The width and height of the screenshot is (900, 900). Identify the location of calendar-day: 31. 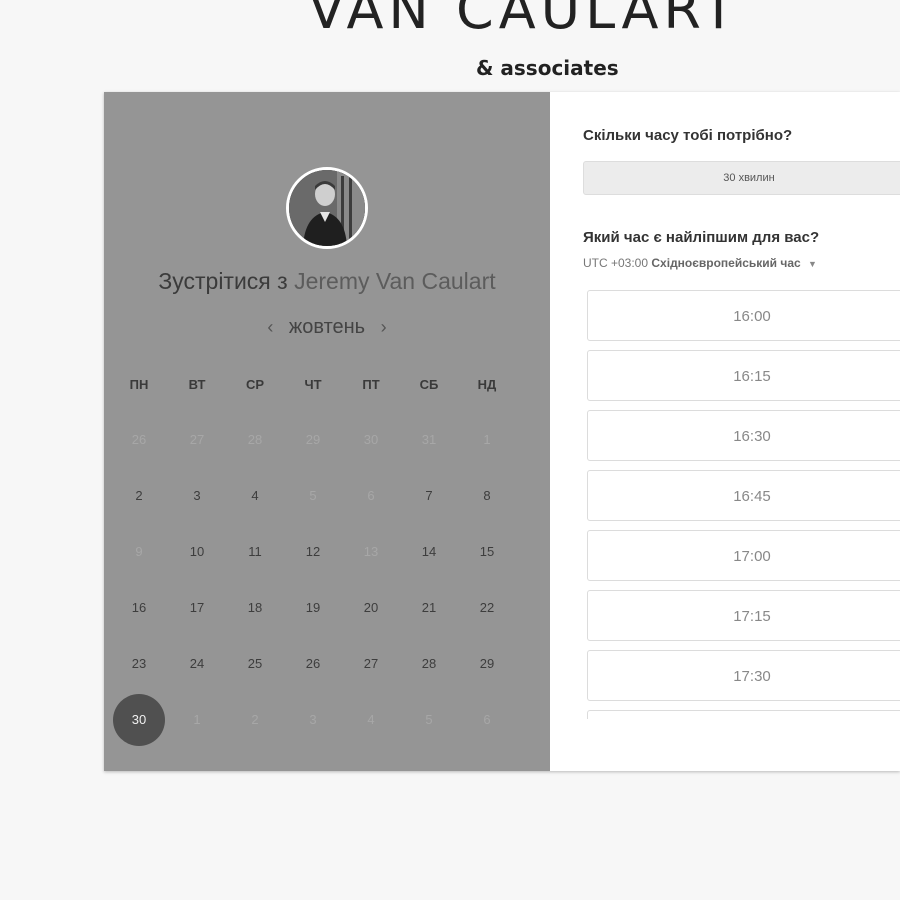
(429, 439).